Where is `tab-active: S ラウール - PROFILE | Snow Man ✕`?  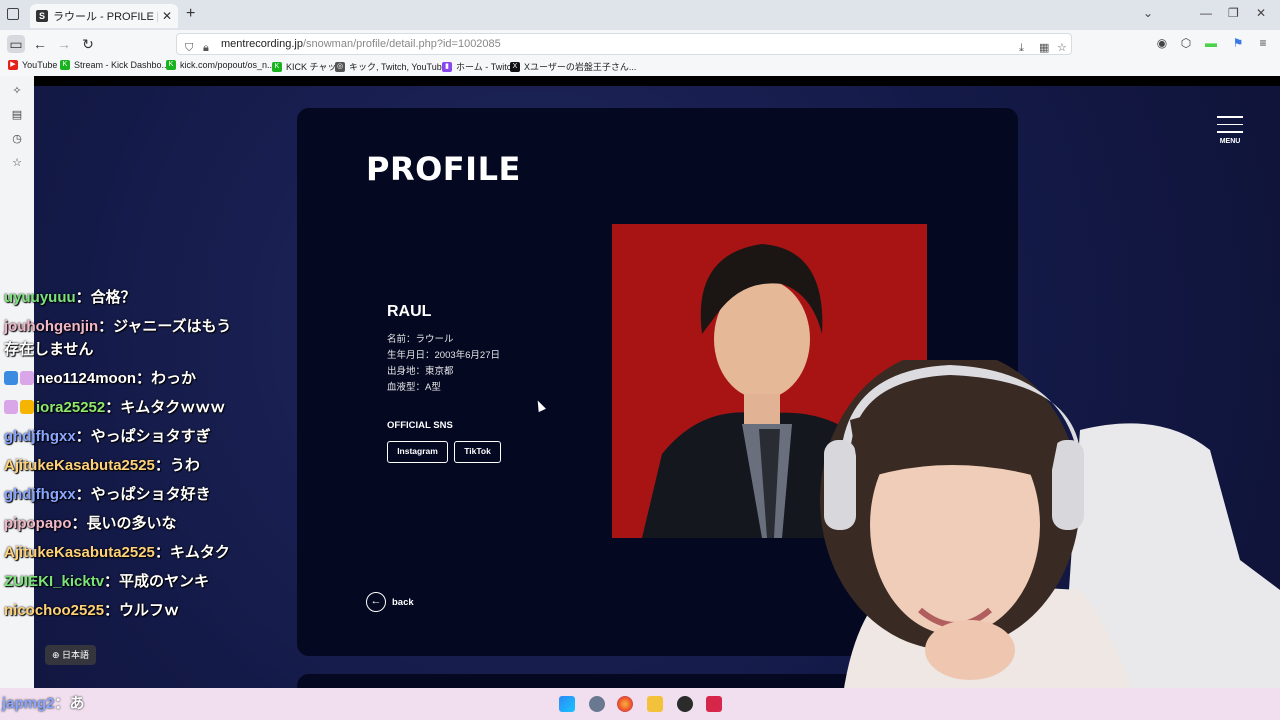 tab-active: S ラウール - PROFILE | Snow Man ✕ is located at coordinates (104, 16).